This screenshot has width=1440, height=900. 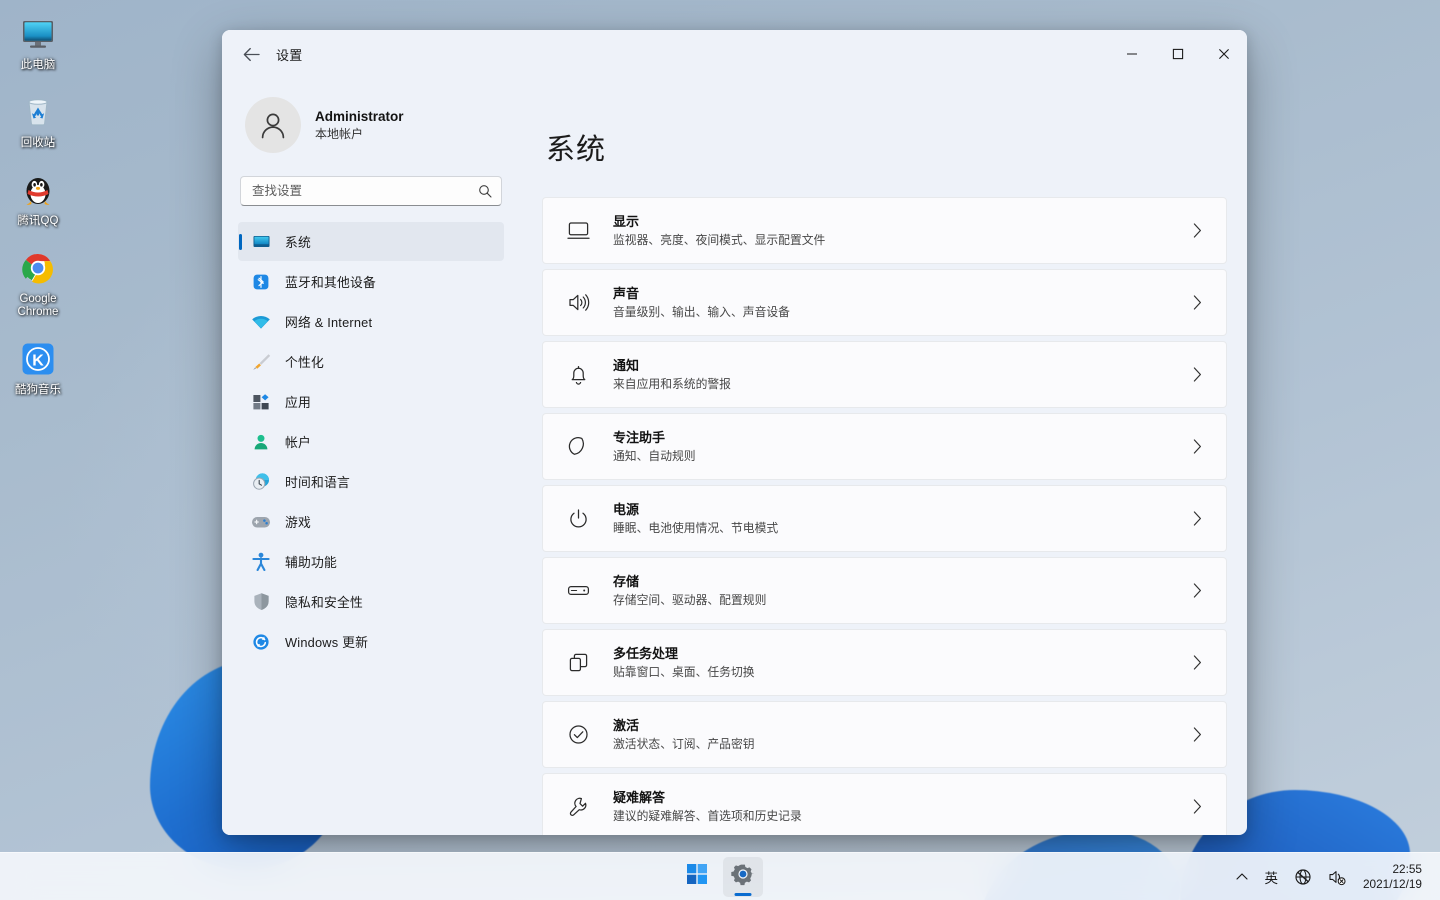 I want to click on card-title: 存储, so click(x=626, y=581).